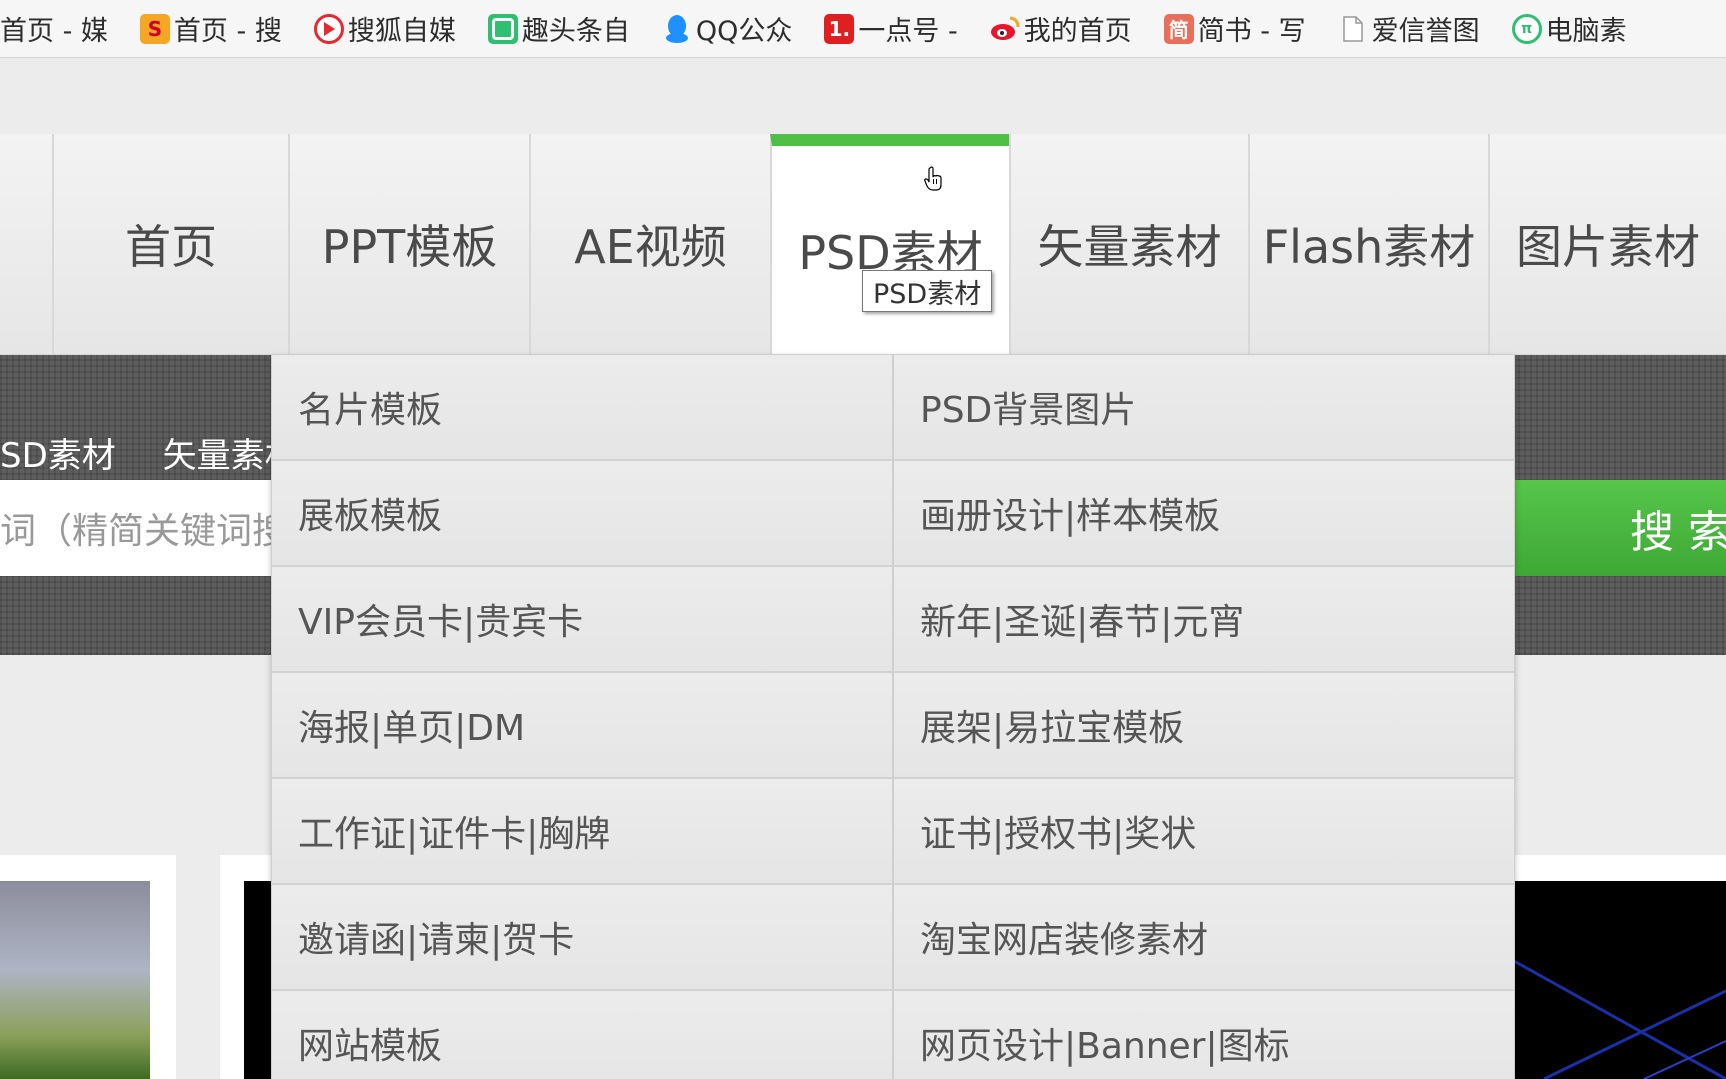 The width and height of the screenshot is (1726, 1079). What do you see at coordinates (1618, 528) in the screenshot?
I see `search-button: 搜 索` at bounding box center [1618, 528].